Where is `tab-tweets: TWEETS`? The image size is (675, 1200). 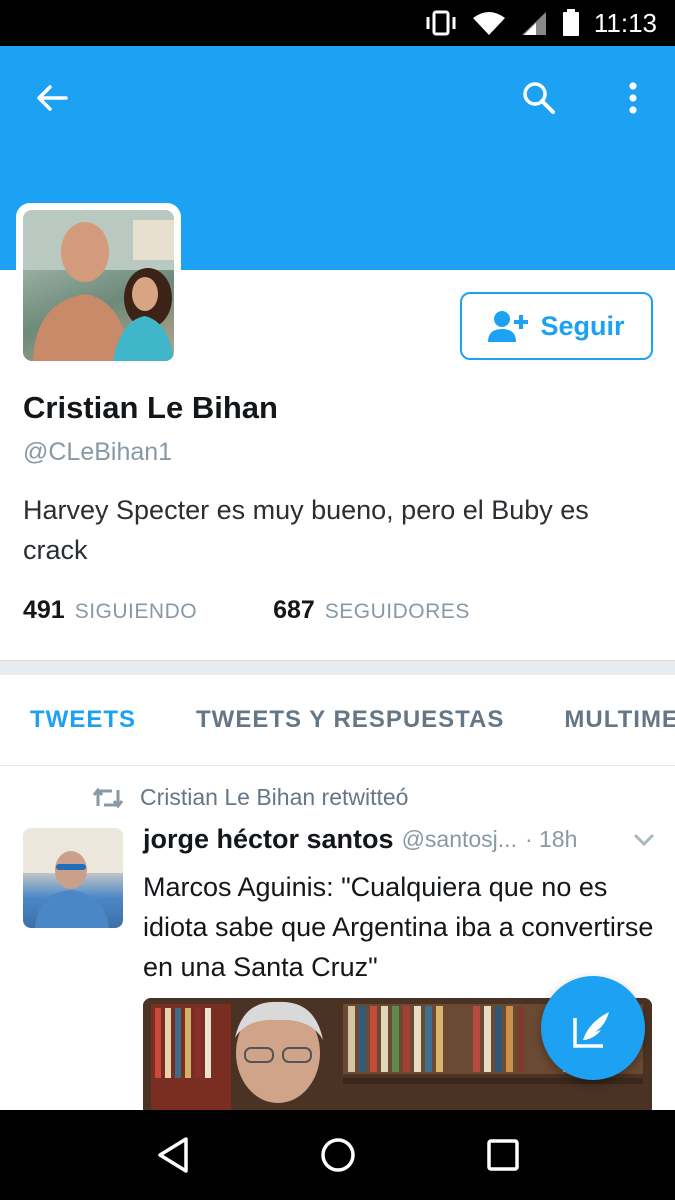 tab-tweets: TWEETS is located at coordinates (83, 720).